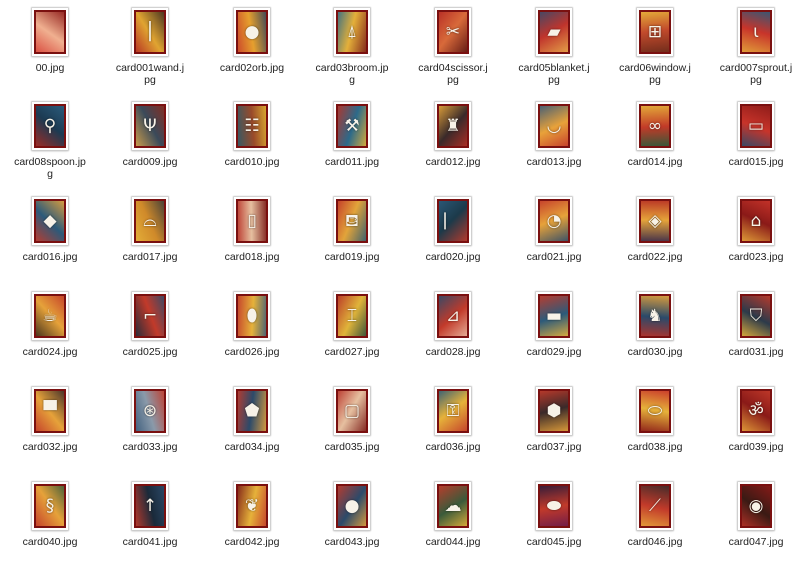 The image size is (800, 565). I want to click on file-item: ☕ card024.jpg, so click(50, 325).